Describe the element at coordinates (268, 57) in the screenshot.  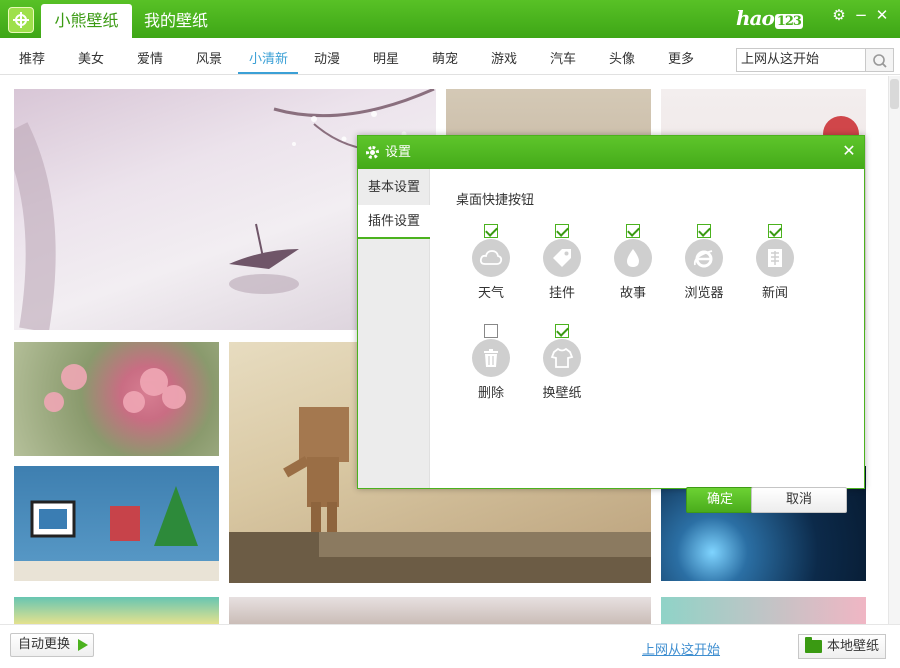
I see `nav-item-fresh: 小清新` at that location.